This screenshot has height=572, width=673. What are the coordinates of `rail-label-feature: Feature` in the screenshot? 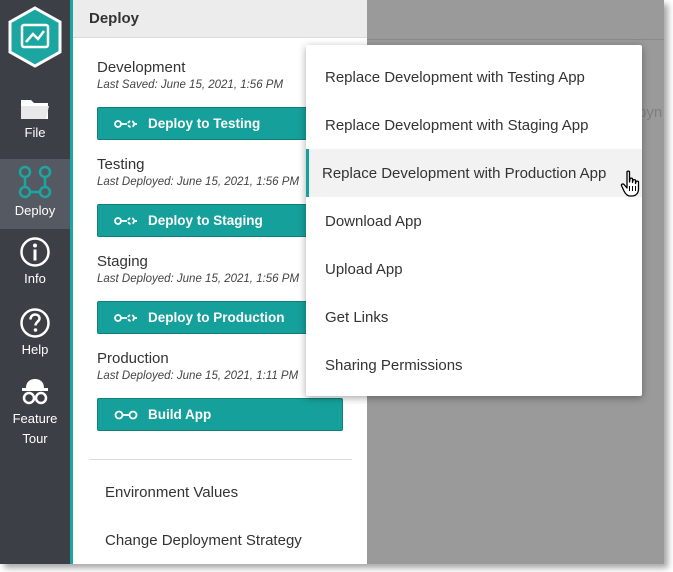 It's located at (35, 418).